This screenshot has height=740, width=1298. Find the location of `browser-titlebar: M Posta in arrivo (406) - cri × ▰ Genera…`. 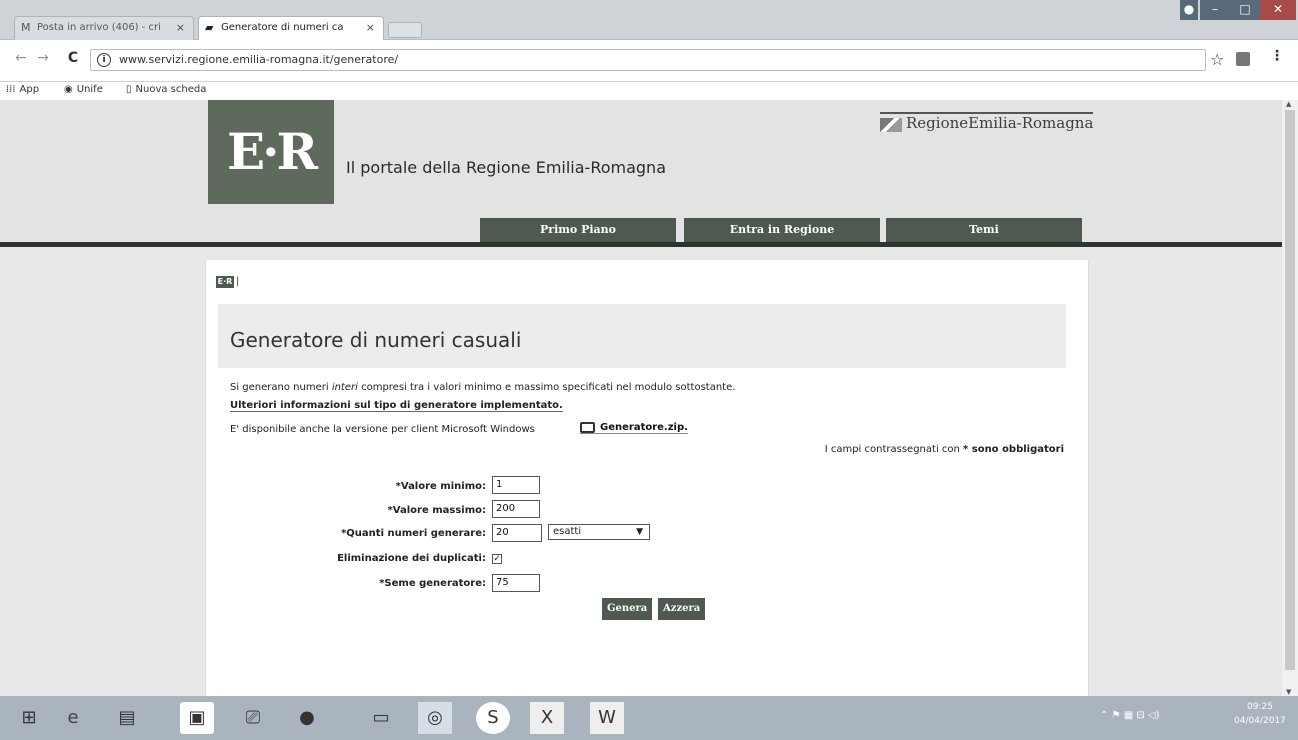

browser-titlebar: M Posta in arrivo (406) - cri × ▰ Genera… is located at coordinates (649, 20).